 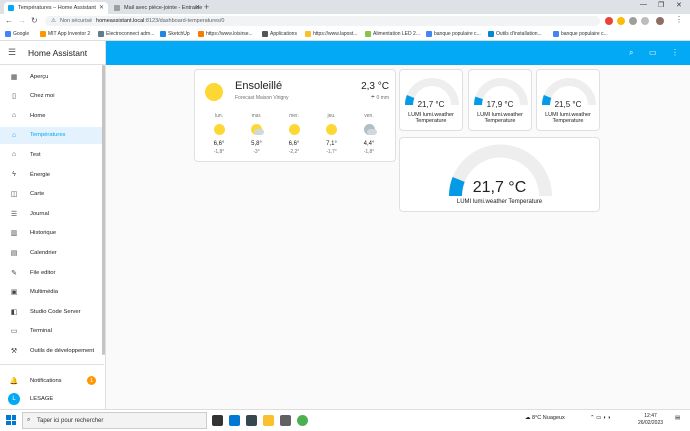 I want to click on bookmark: Google, so click(x=17, y=34).